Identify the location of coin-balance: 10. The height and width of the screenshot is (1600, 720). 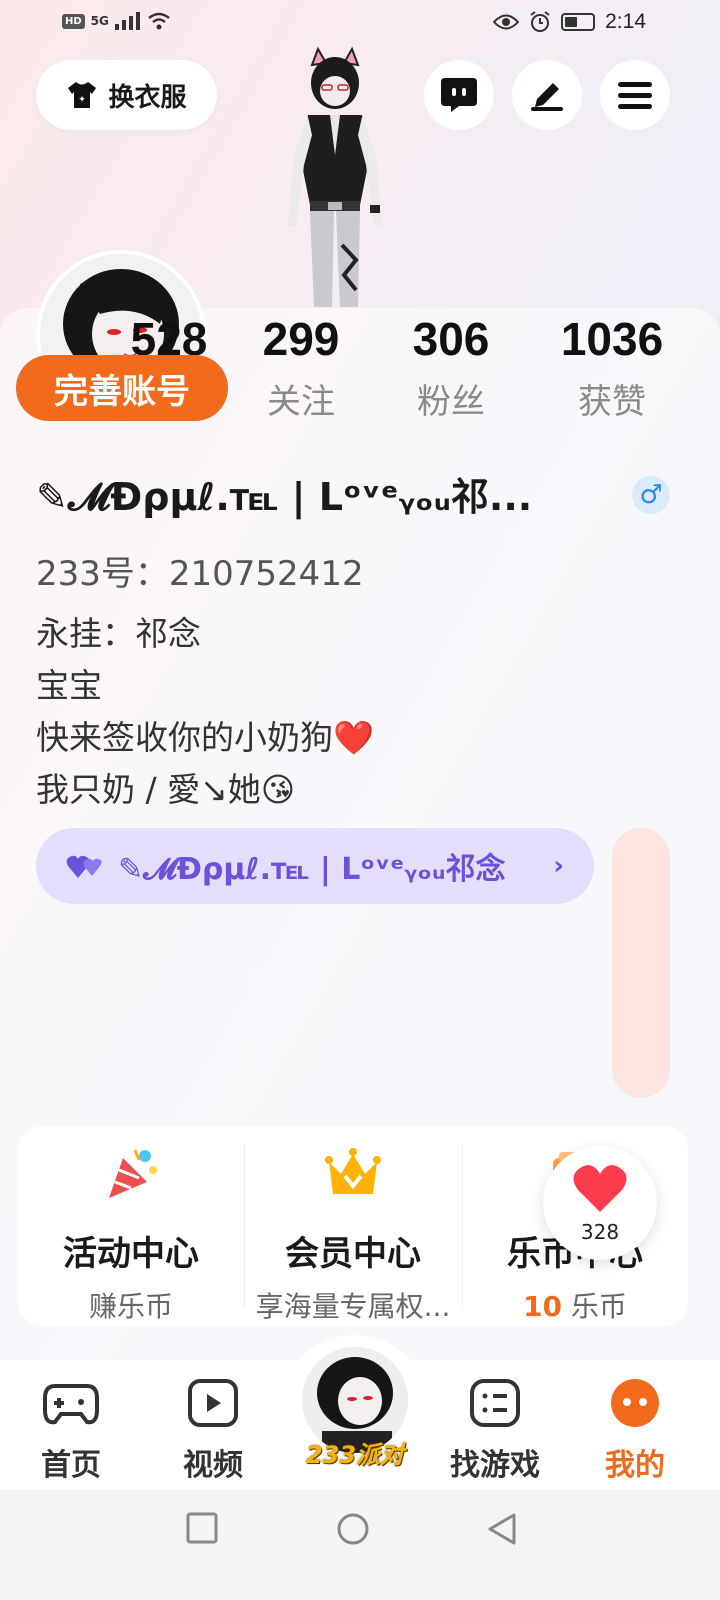
(543, 1306).